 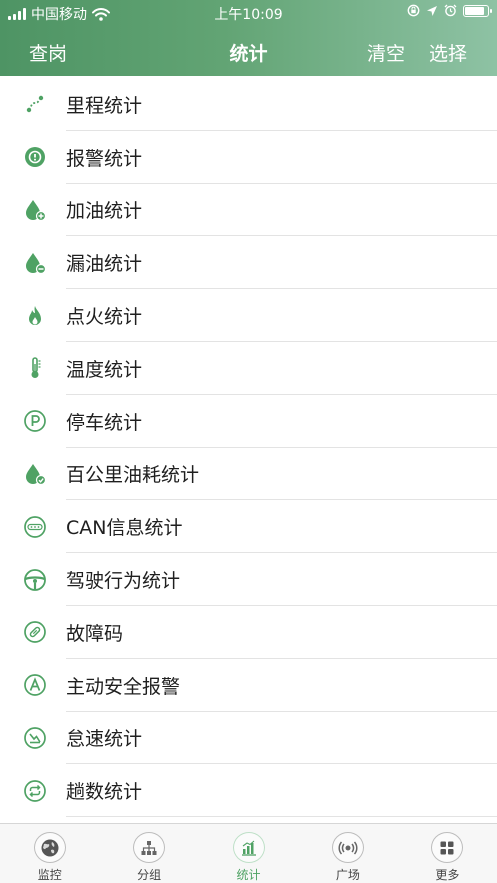 I want to click on tab-bar: 监控 分组 统计 广场 更多, so click(x=248, y=853).